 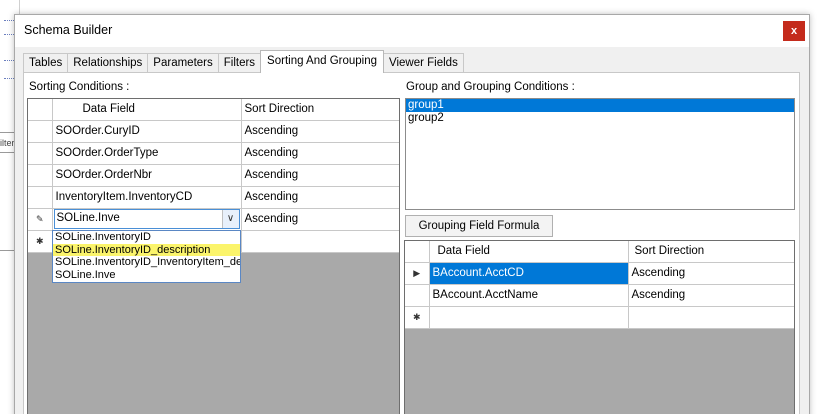 I want to click on table-row: SOOrder.OrderType Ascending, so click(x=213, y=153).